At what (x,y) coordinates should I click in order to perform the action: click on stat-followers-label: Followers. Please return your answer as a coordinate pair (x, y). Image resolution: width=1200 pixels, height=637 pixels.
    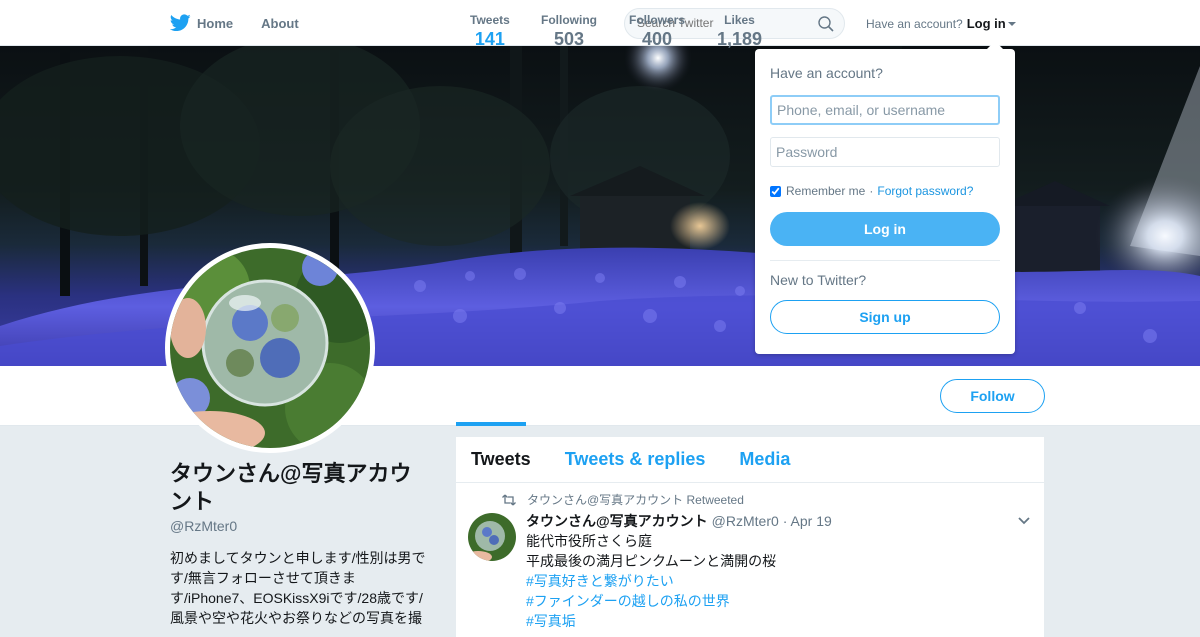
    Looking at the image, I should click on (657, 20).